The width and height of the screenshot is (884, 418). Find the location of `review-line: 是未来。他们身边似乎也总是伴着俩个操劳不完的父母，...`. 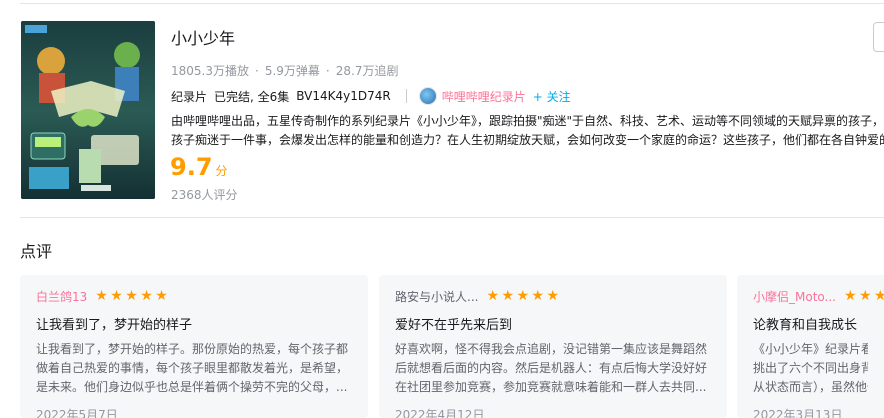

review-line: 是未来。他们身边似乎也总是伴着俩个操劳不完的父母，... is located at coordinates (192, 387).